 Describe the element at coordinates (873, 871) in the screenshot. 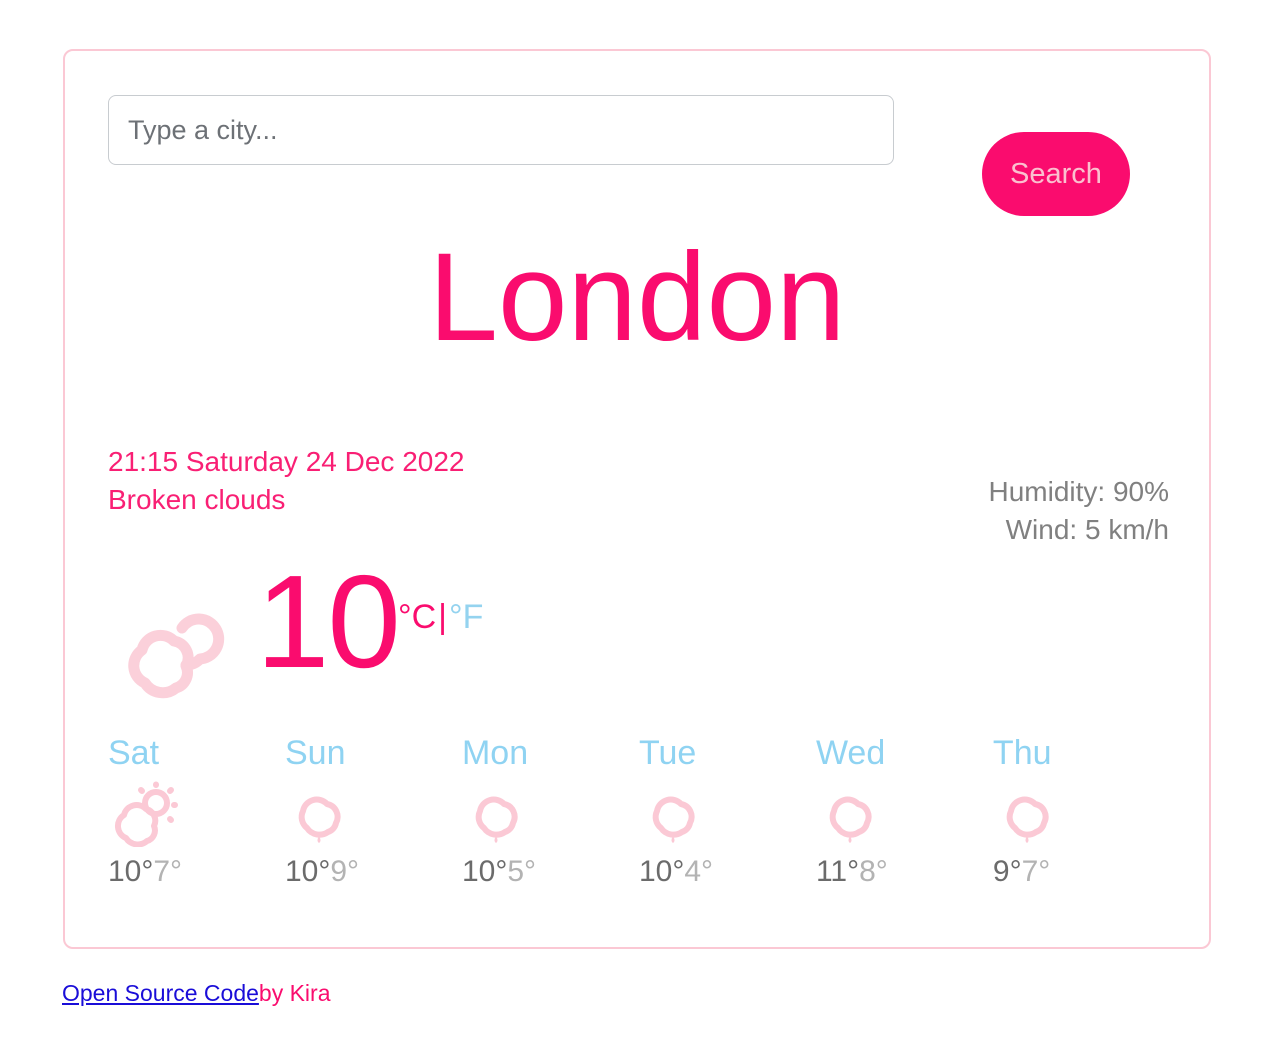

I see `forecast-temp-min: 8°` at that location.